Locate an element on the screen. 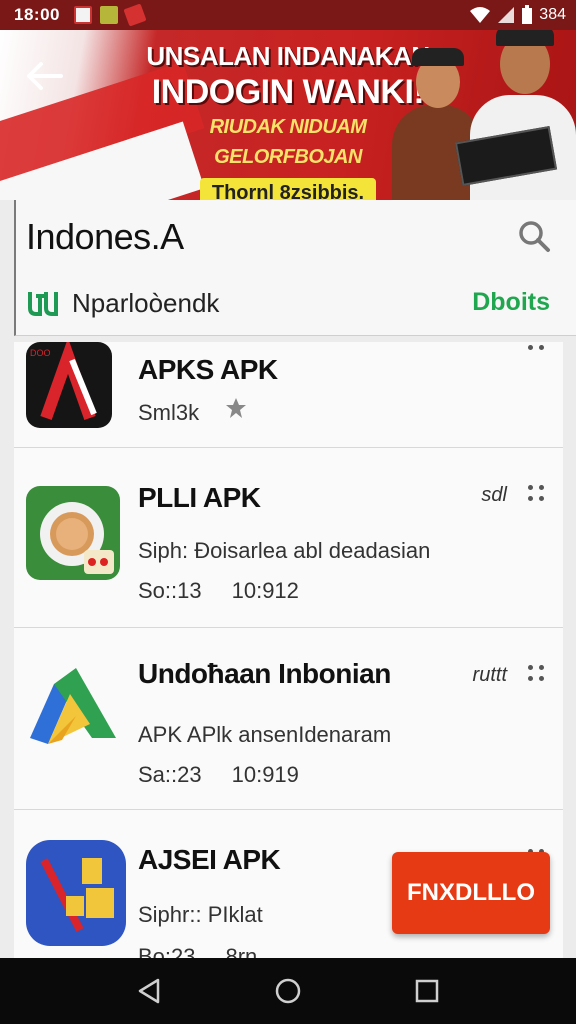 The image size is (576, 1024). nav-back-button is located at coordinates (149, 991).